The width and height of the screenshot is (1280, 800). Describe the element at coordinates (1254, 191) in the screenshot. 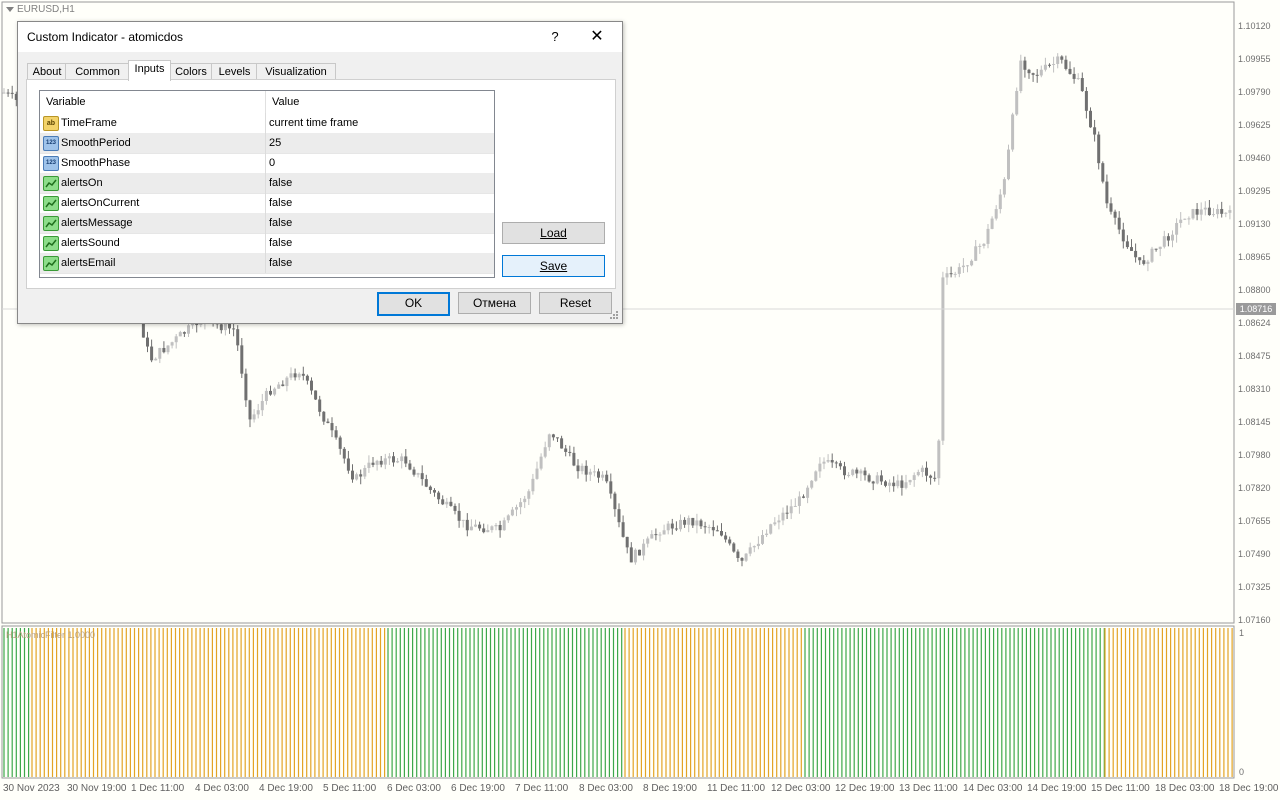

I see `price-axis-label: 1.09295` at that location.